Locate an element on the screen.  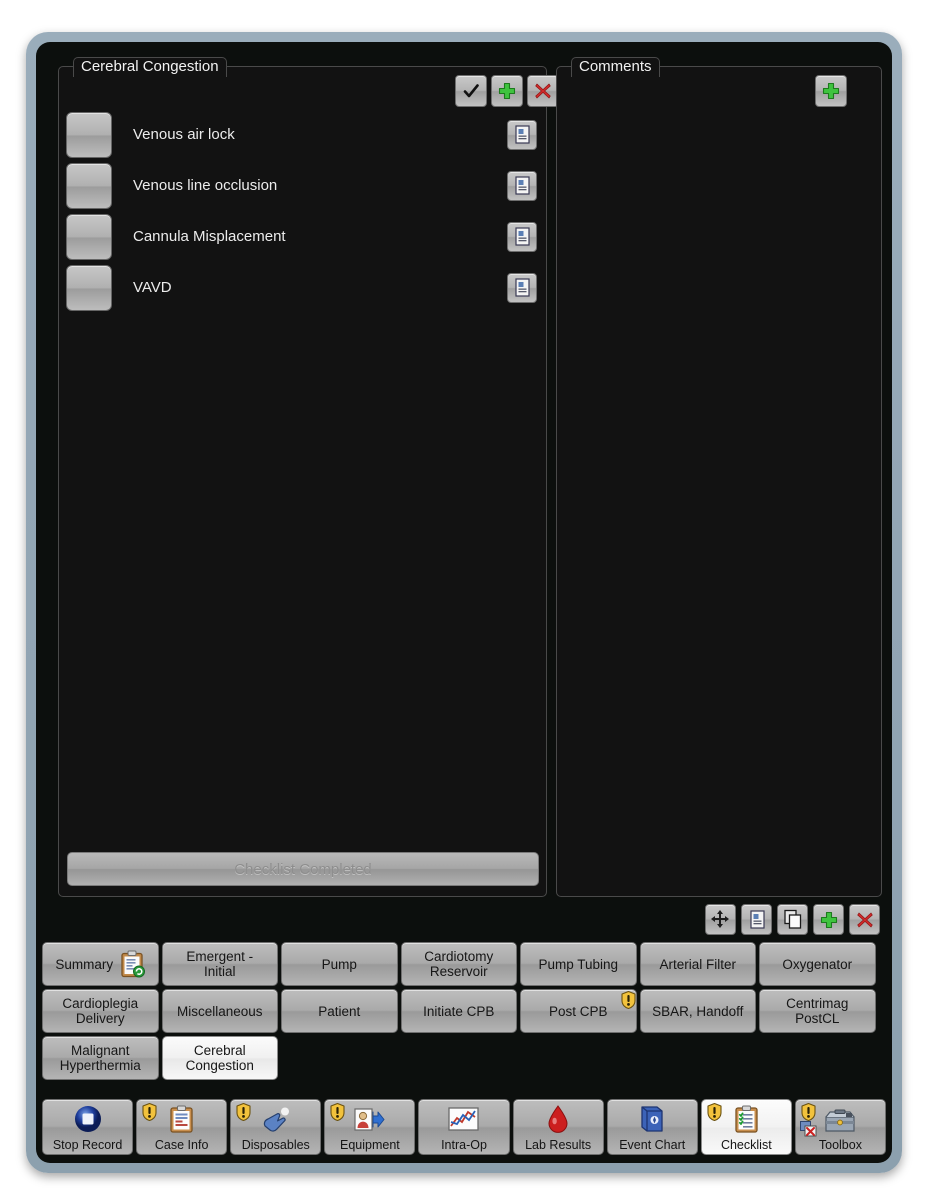
tab-arterial-filter: Arterial Filter is located at coordinates (697, 964).